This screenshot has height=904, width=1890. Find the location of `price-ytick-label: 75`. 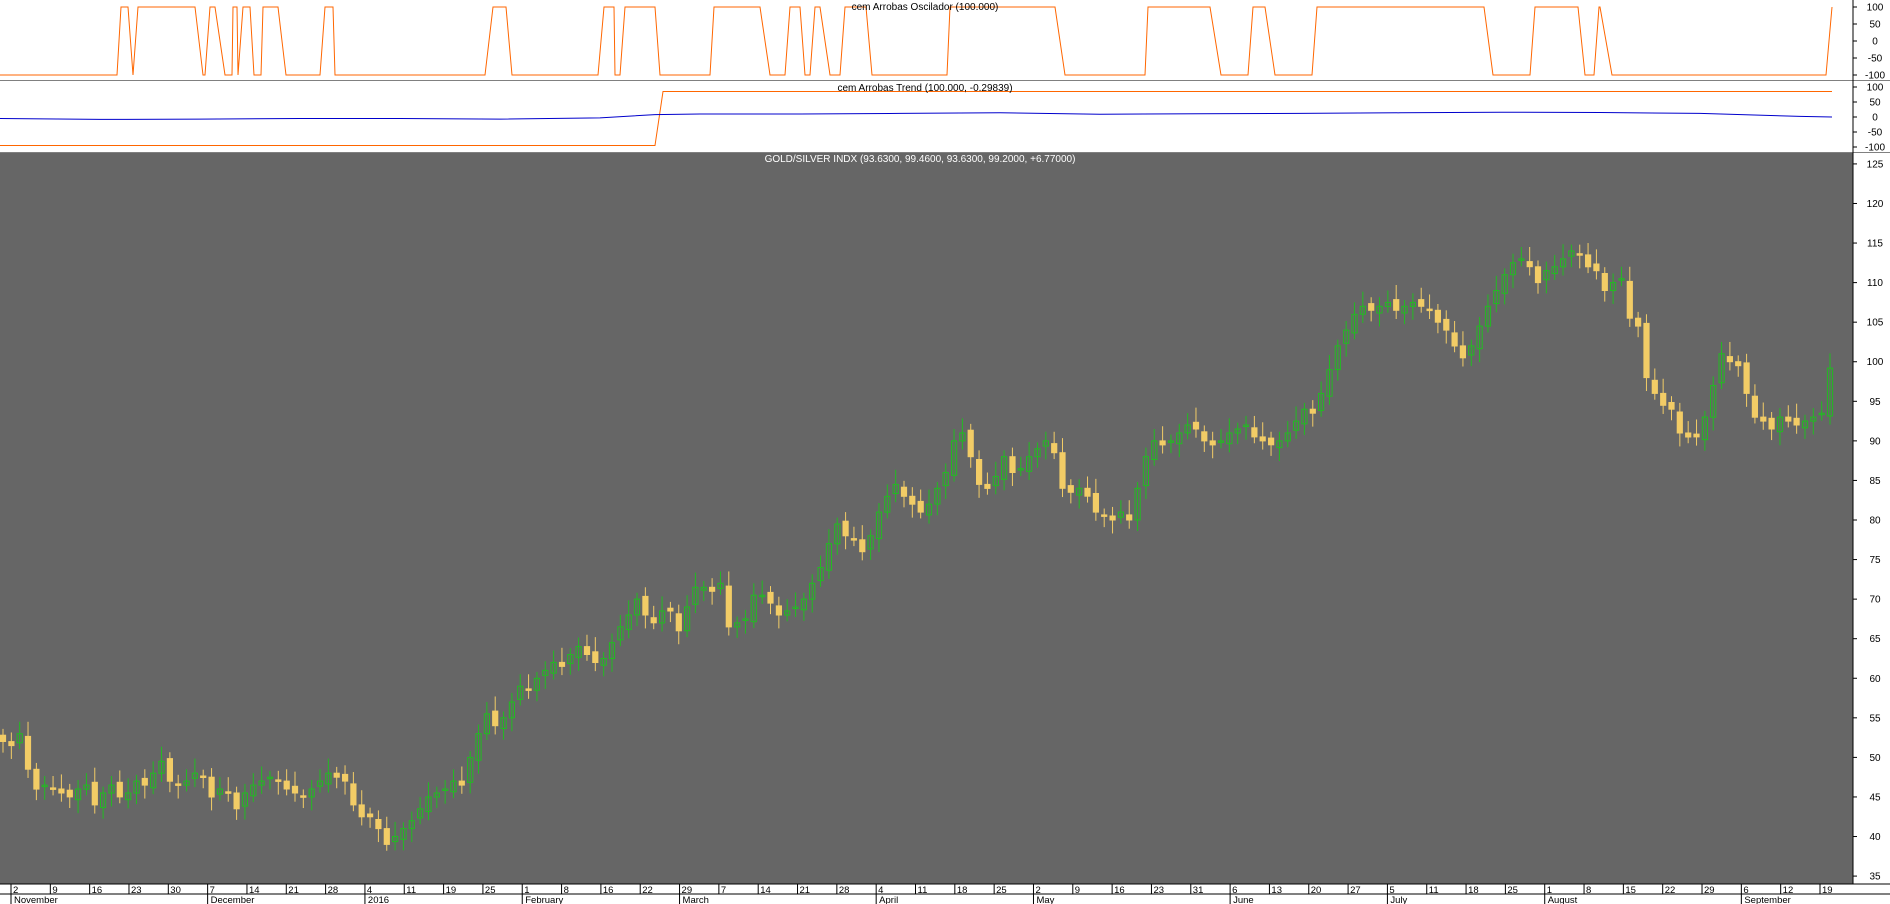

price-ytick-label: 75 is located at coordinates (1875, 560).